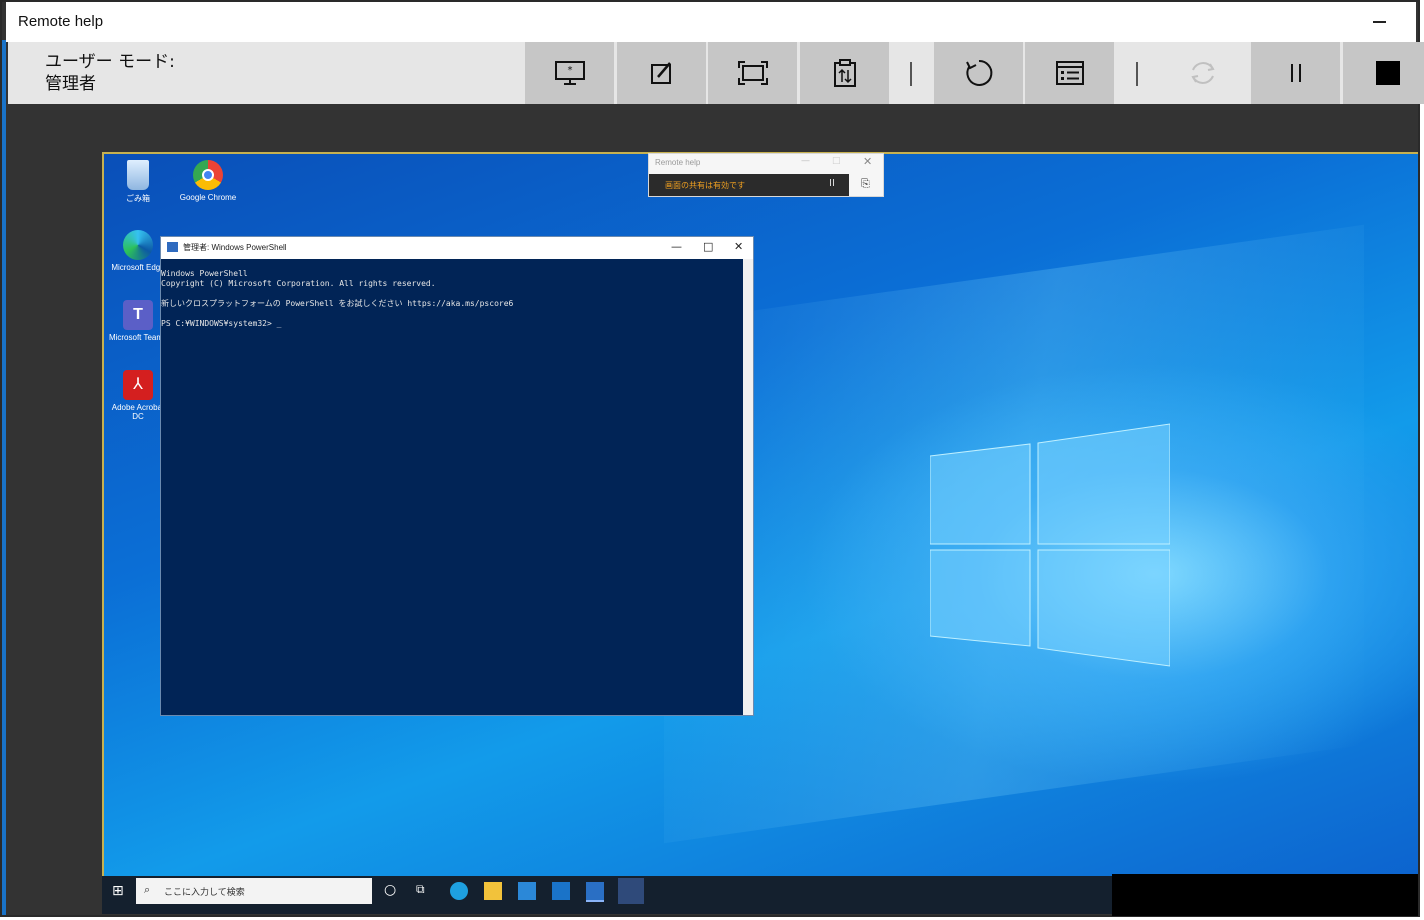  I want to click on store-icon, so click(527, 891).